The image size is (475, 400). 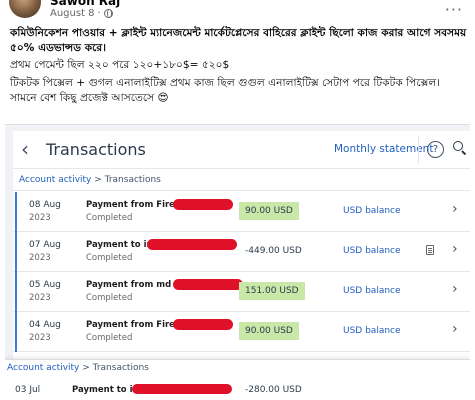 I want to click on post-date: August 8, so click(x=72, y=13).